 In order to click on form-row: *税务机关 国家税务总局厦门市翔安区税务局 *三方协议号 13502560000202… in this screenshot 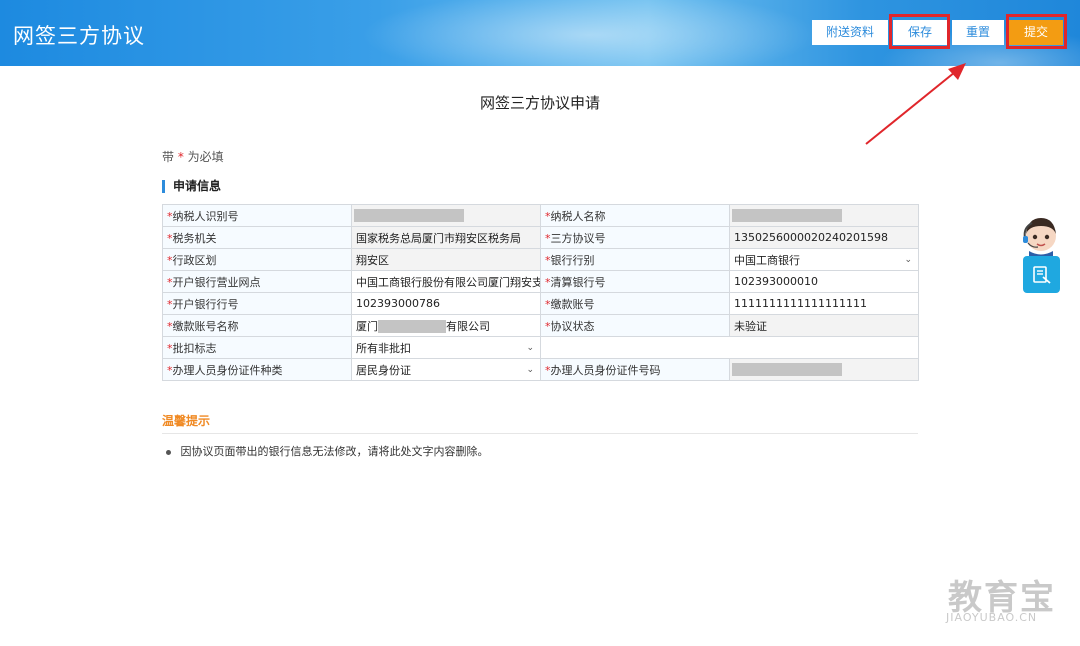, I will do `click(540, 237)`.